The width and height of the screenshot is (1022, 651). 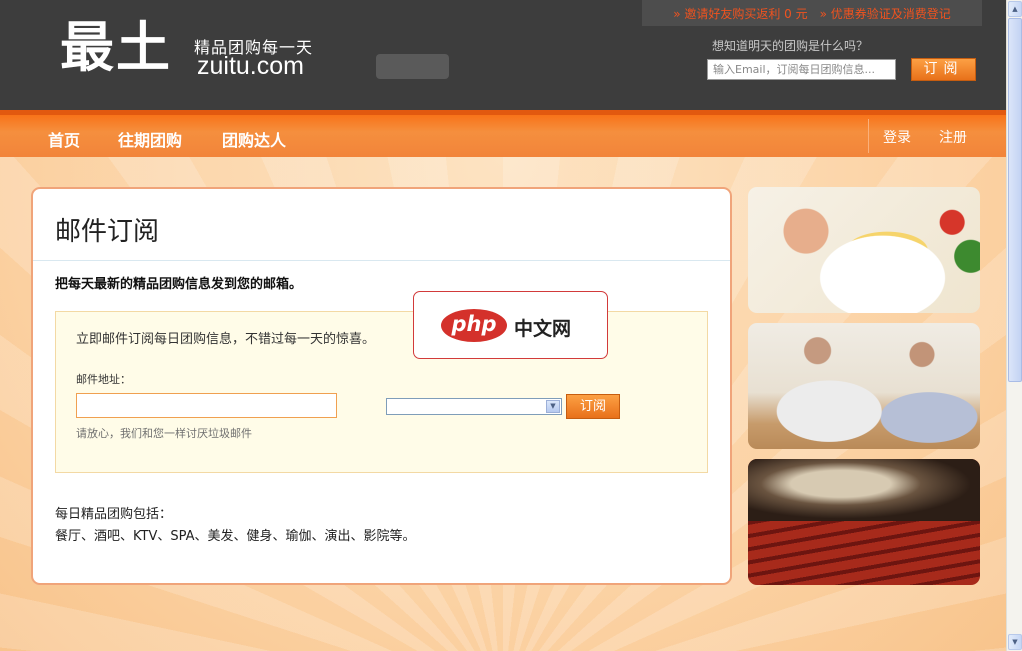 What do you see at coordinates (1015, 9) in the screenshot?
I see `scroll-up-icon: ▲` at bounding box center [1015, 9].